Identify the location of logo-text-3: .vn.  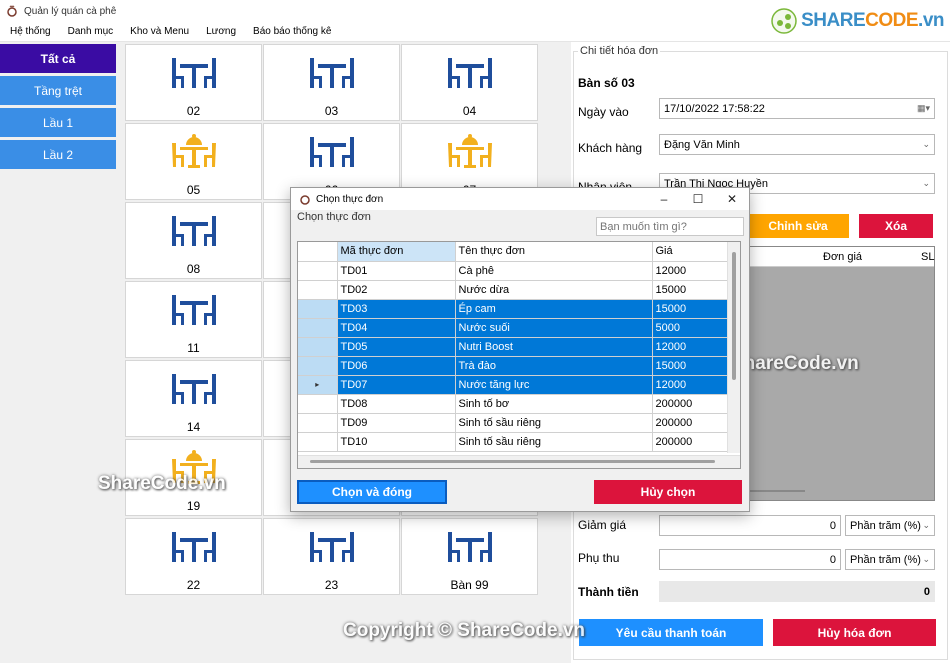
(931, 20).